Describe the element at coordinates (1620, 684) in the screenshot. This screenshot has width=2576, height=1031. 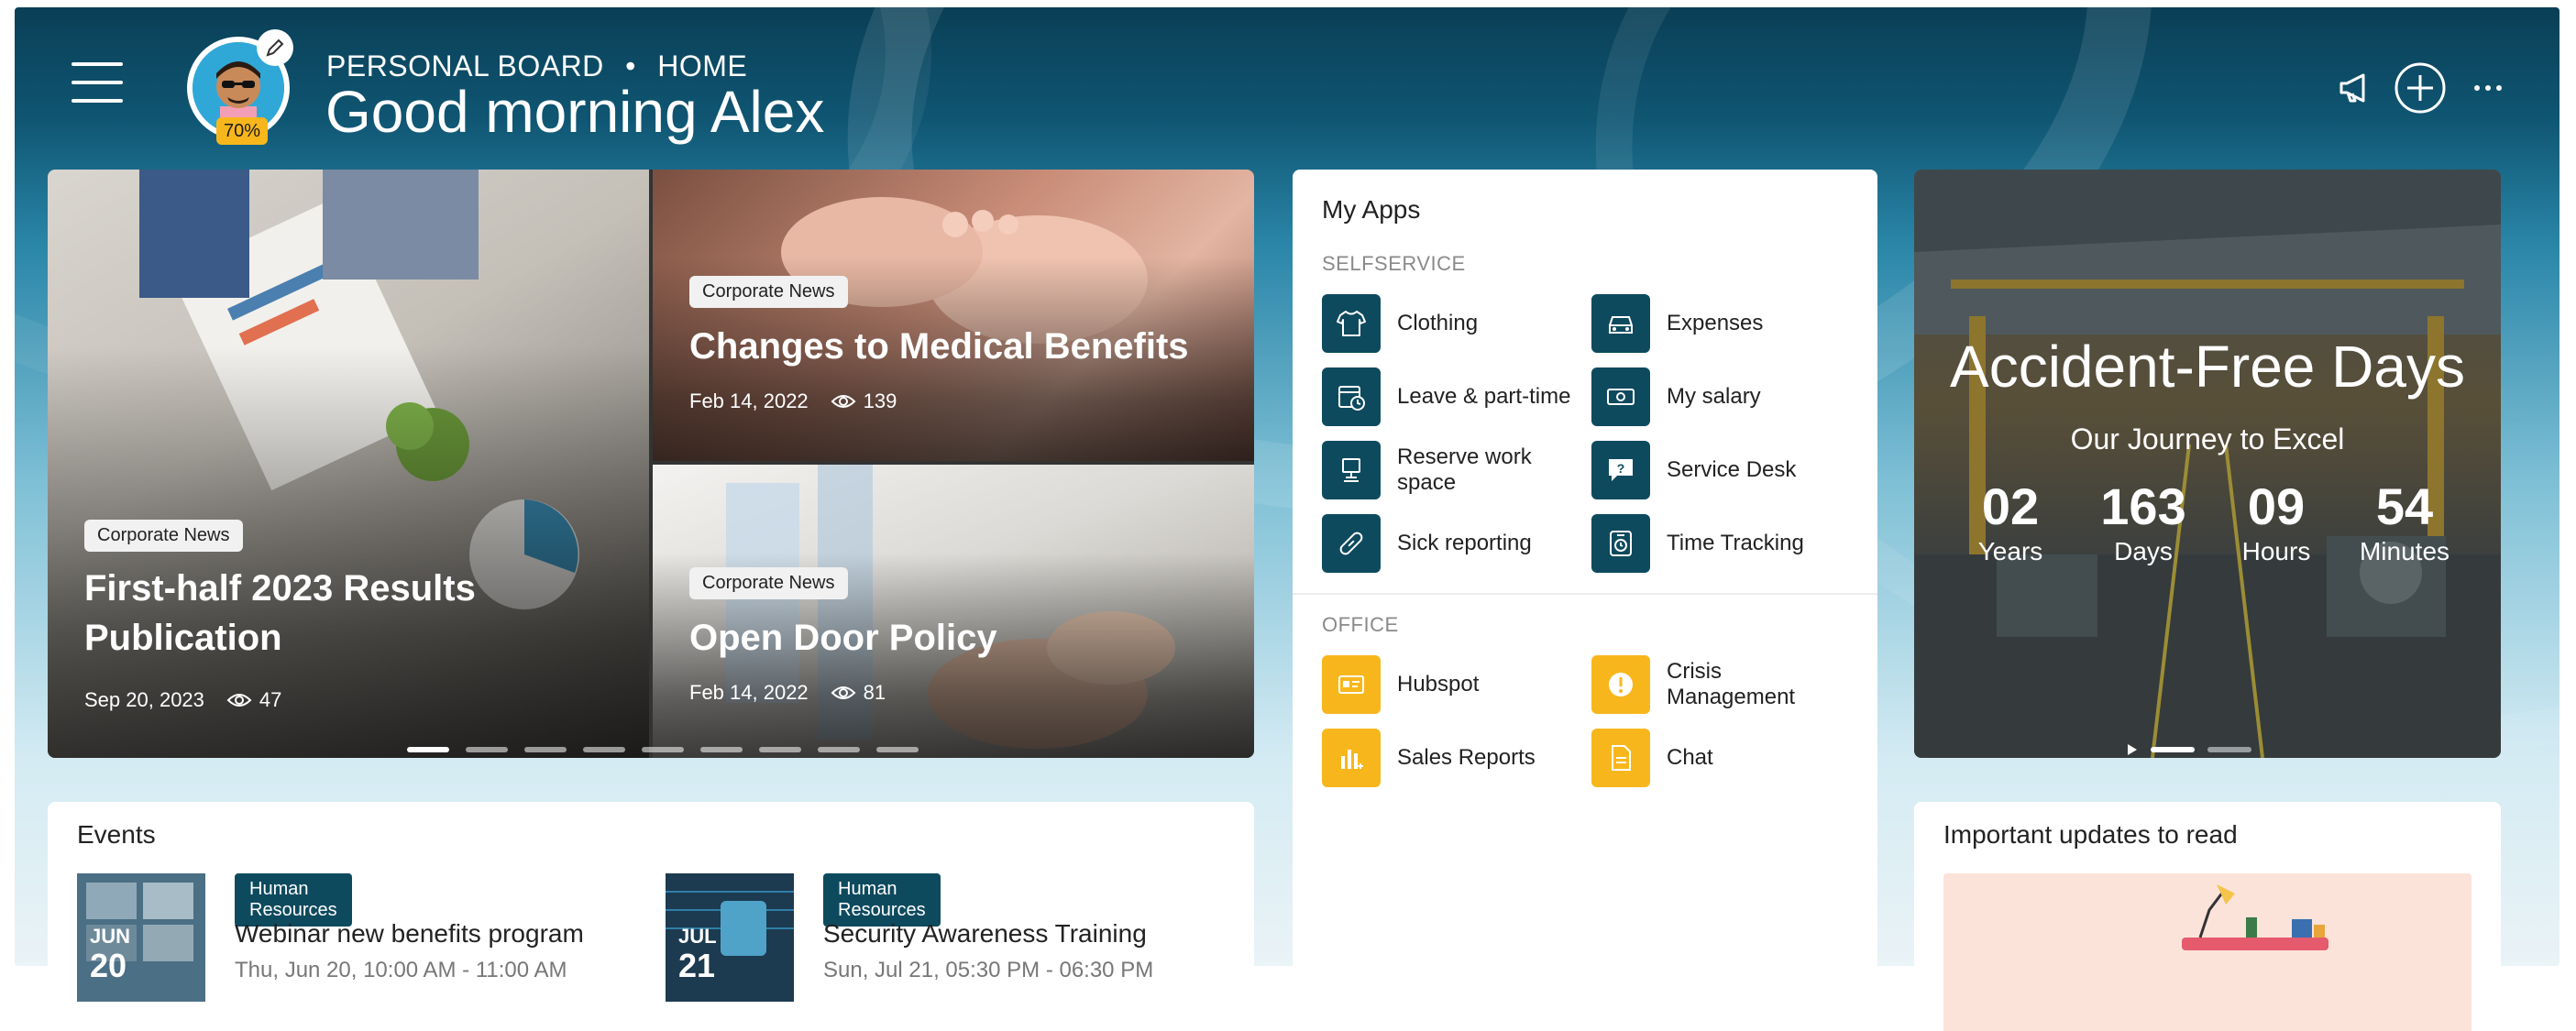
I see `alert-icon` at that location.